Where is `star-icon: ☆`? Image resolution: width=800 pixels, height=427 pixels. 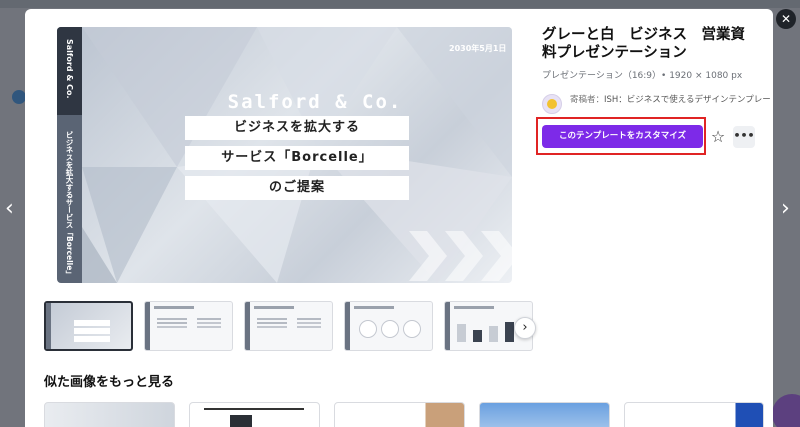
star-icon: ☆ is located at coordinates (718, 137).